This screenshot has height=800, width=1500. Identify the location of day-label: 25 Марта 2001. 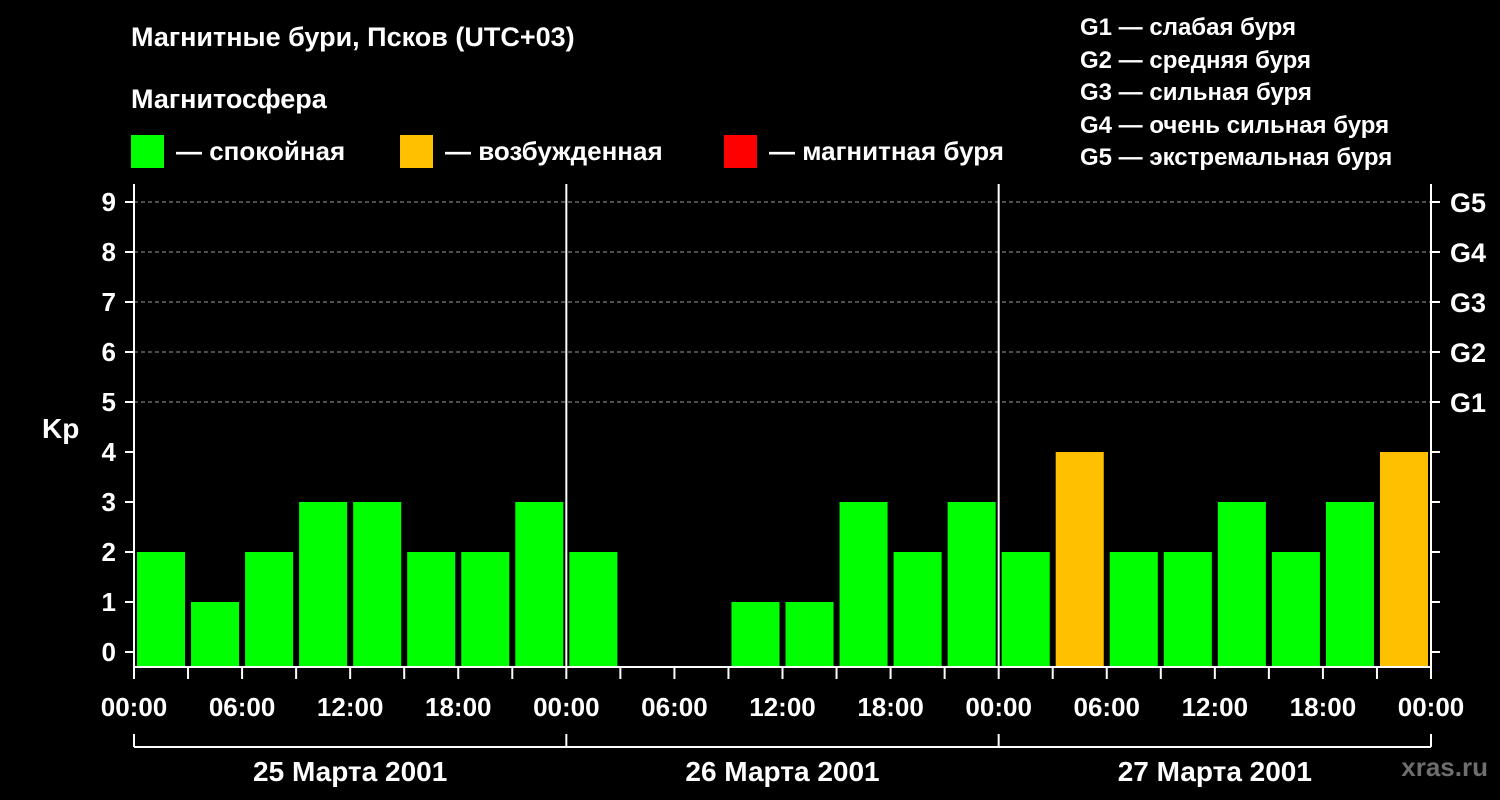
(350, 771).